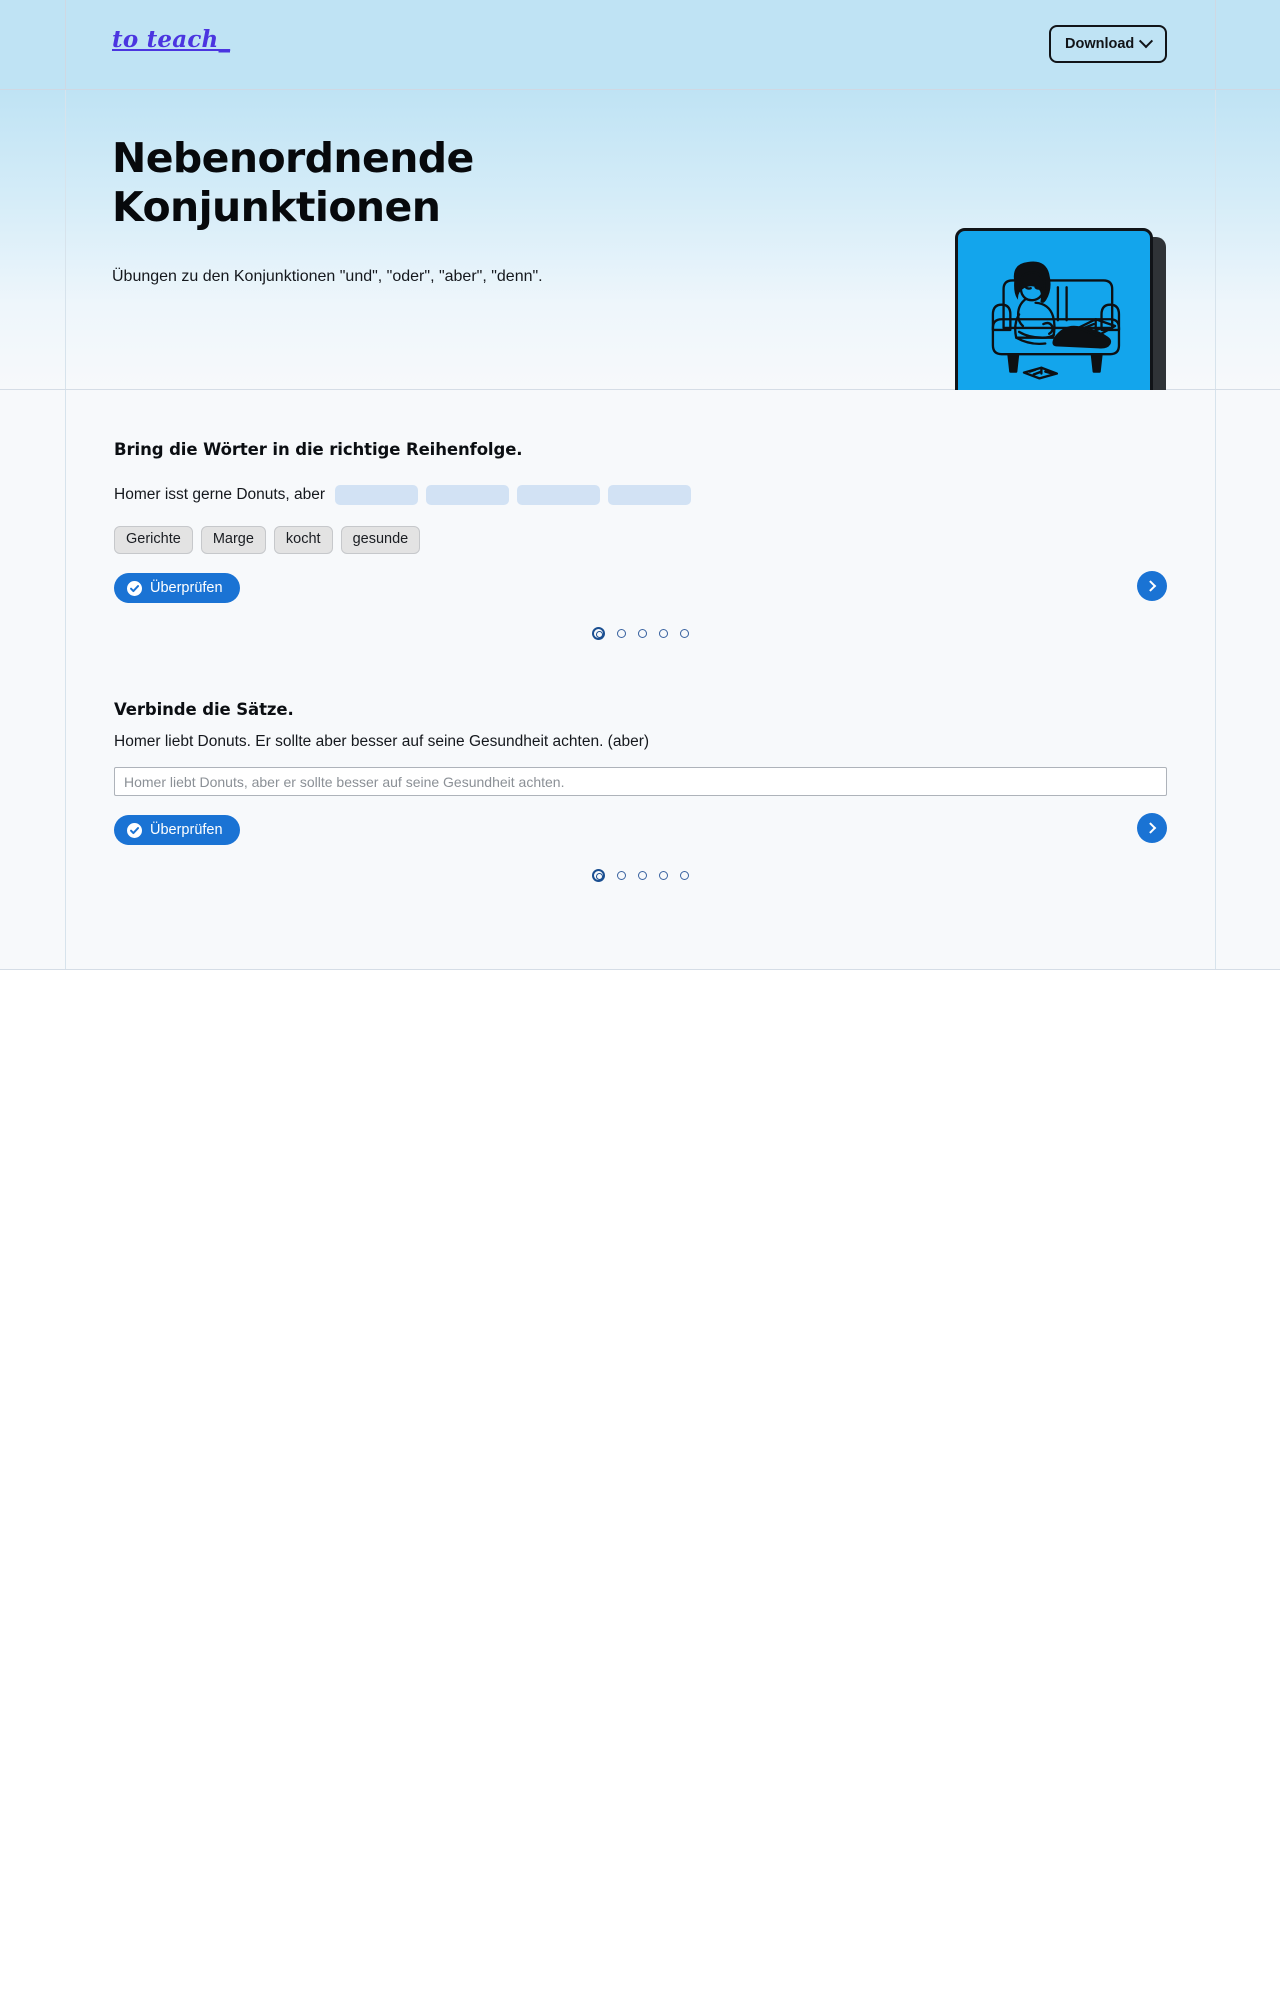 The width and height of the screenshot is (1280, 2000). What do you see at coordinates (153, 540) in the screenshot?
I see `word-chip: Gerichte` at bounding box center [153, 540].